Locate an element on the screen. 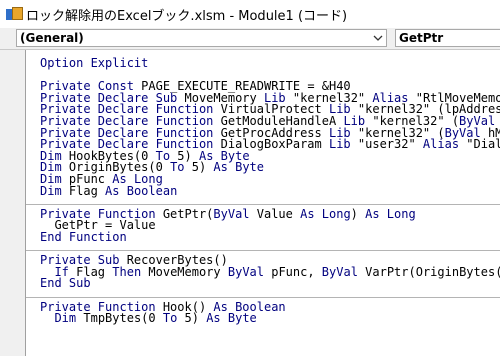 The width and height of the screenshot is (500, 356). code-line: Dim Flag As Boolean is located at coordinates (108, 191).